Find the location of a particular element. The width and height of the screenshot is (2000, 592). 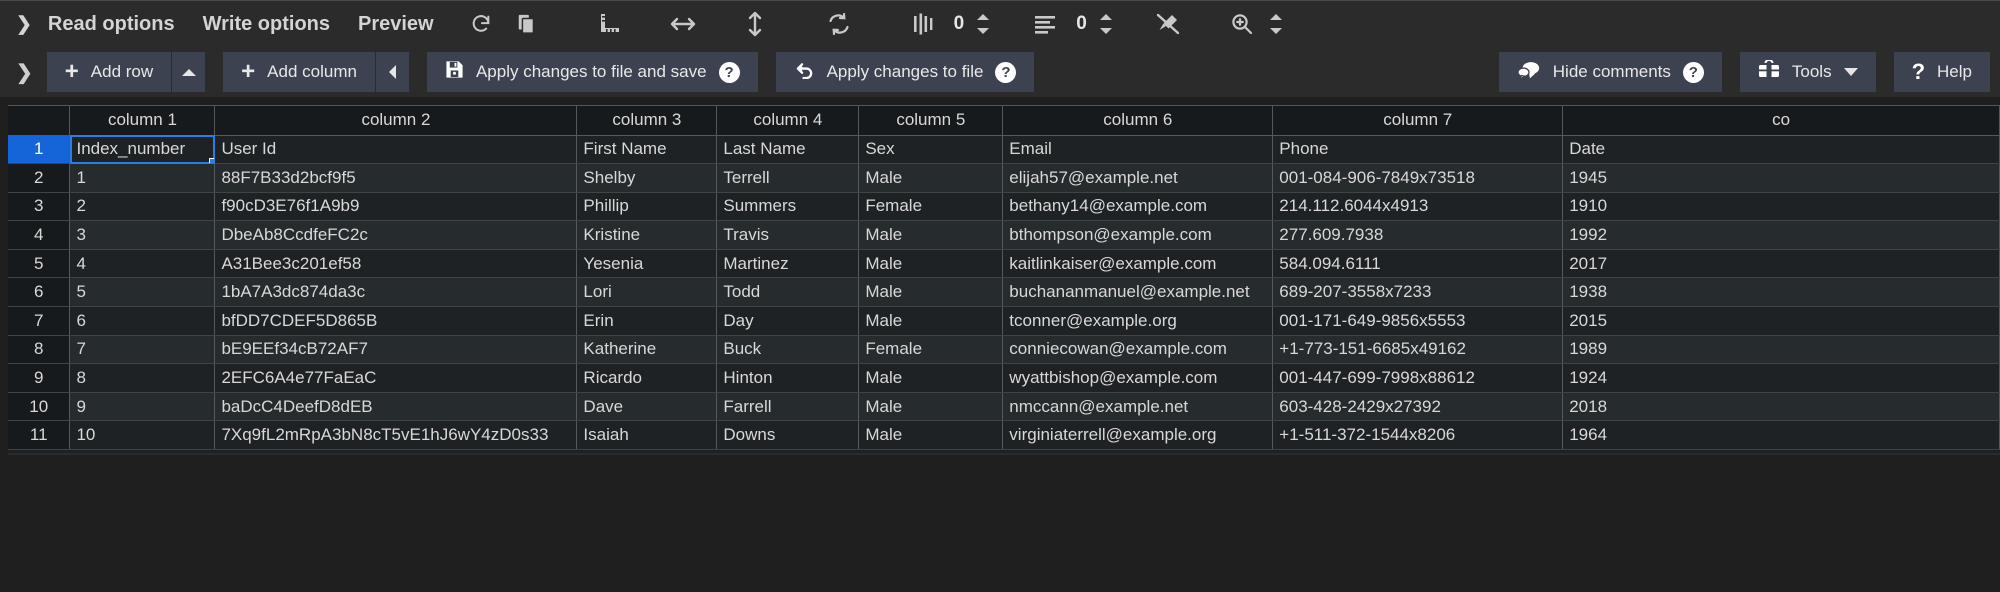

column-header-8: co is located at coordinates (1781, 121).